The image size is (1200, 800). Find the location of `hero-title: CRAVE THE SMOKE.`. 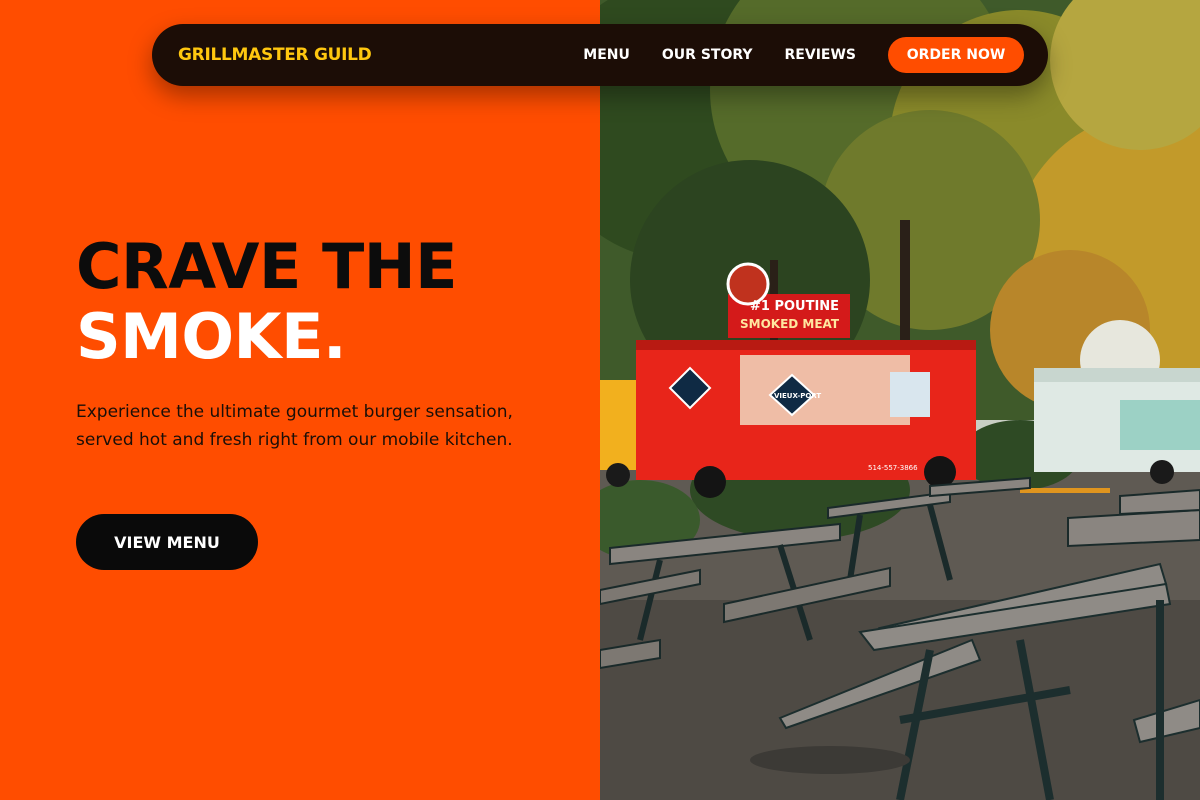

hero-title: CRAVE THE SMOKE. is located at coordinates (266, 302).